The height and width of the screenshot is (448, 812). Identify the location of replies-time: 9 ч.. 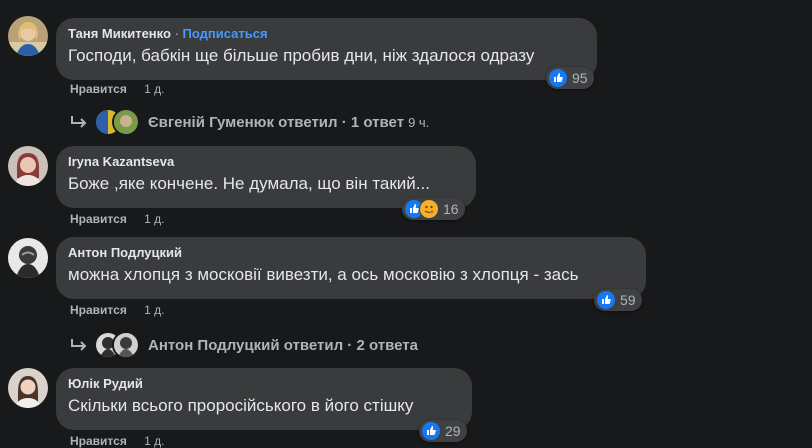
(419, 122).